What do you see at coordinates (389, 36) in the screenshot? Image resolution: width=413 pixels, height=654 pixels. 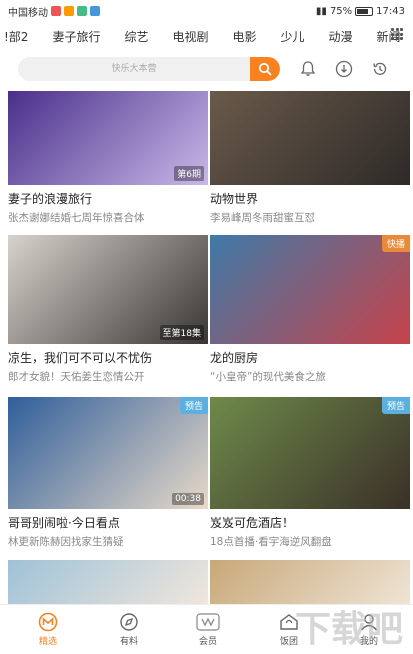 I see `tab-news: 新闻` at bounding box center [389, 36].